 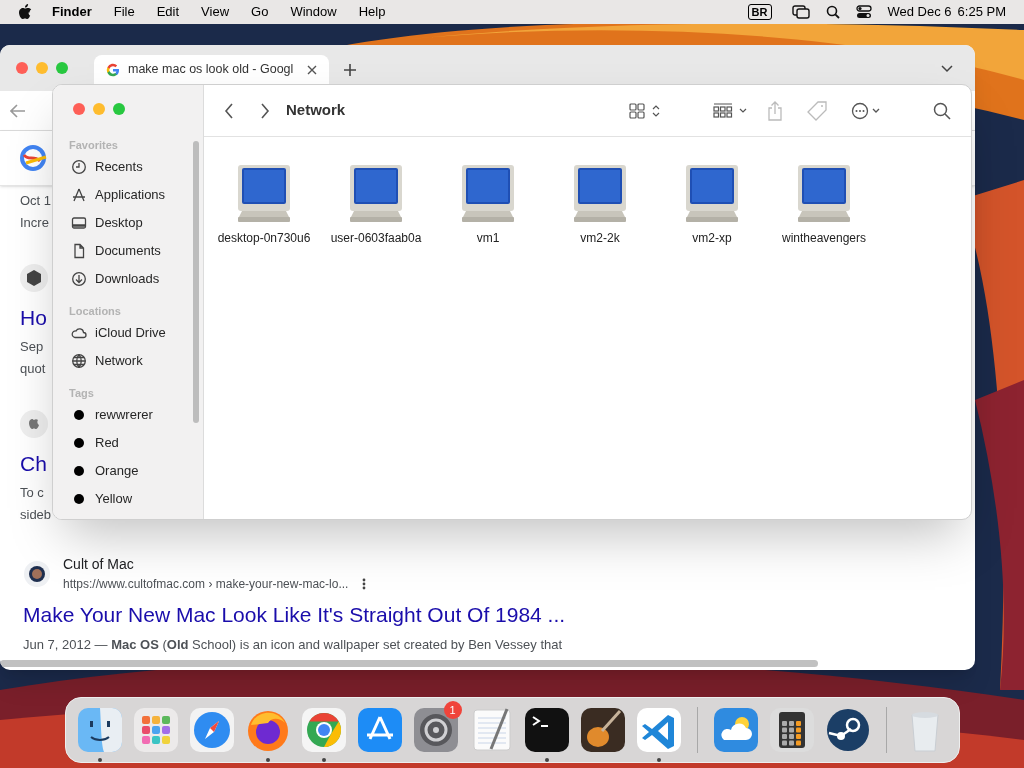 I want to click on new-tab-icon, so click(x=350, y=70).